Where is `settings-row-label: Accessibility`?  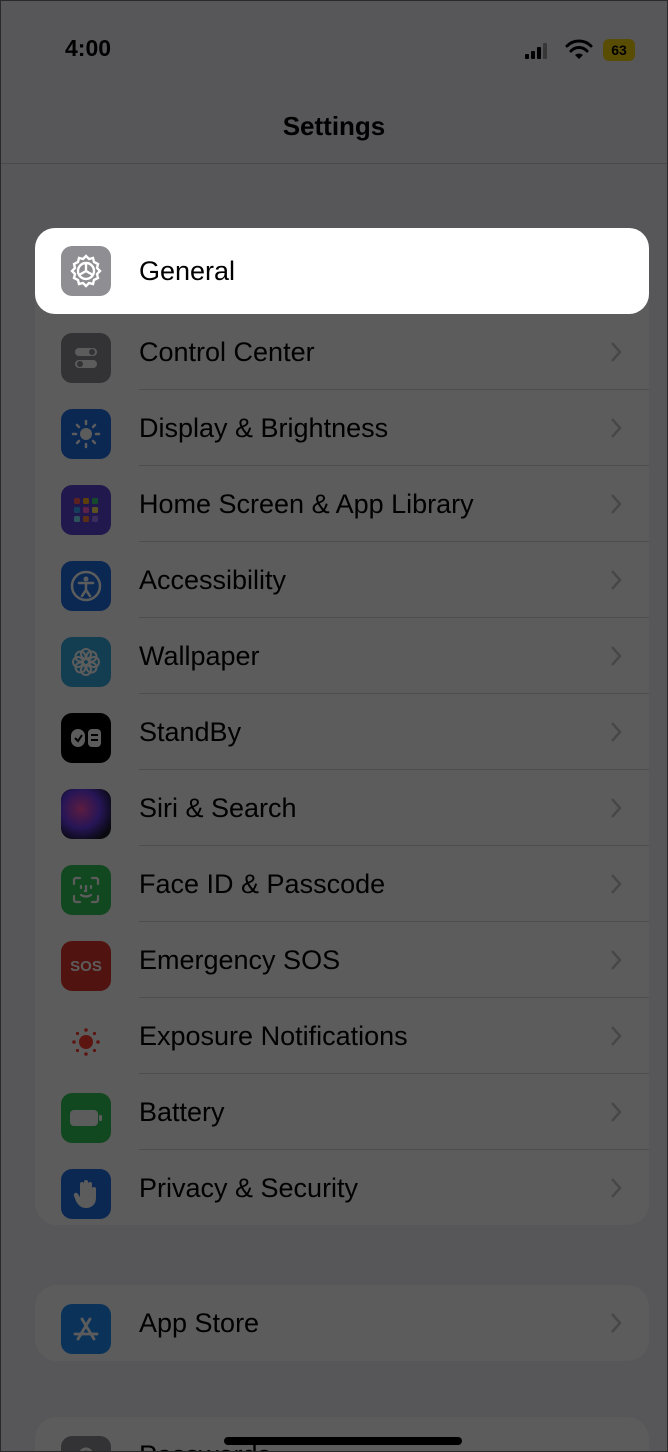 settings-row-label: Accessibility is located at coordinates (213, 580).